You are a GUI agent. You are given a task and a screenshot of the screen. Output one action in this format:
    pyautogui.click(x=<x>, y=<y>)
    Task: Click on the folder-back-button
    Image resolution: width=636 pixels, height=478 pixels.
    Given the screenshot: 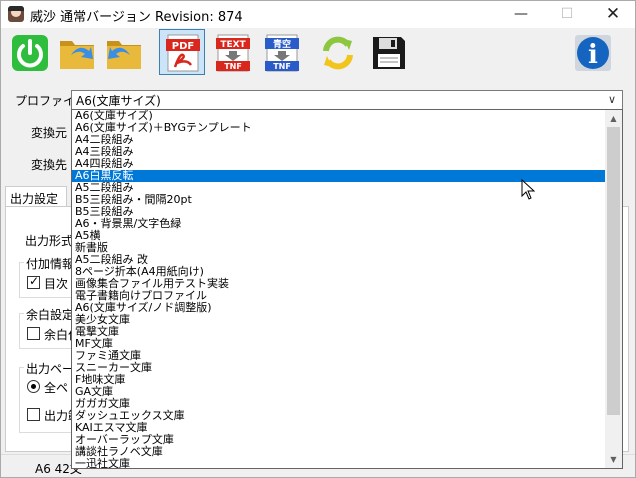 What is the action you would take?
    pyautogui.click(x=123, y=52)
    